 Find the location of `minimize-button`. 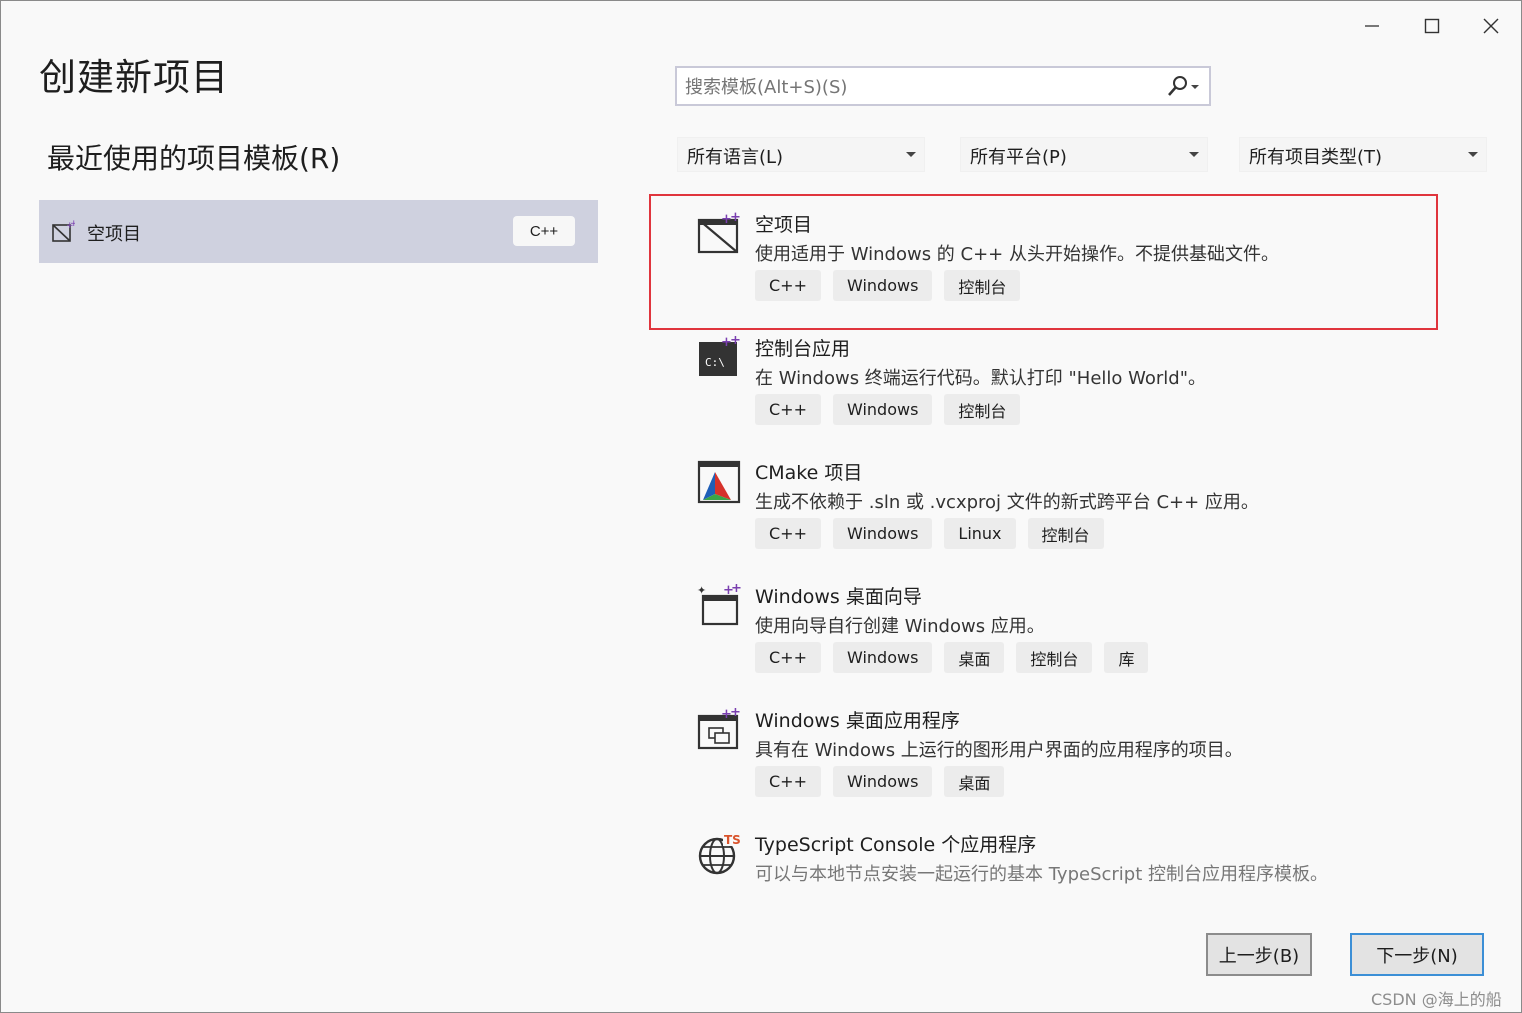

minimize-button is located at coordinates (1372, 26).